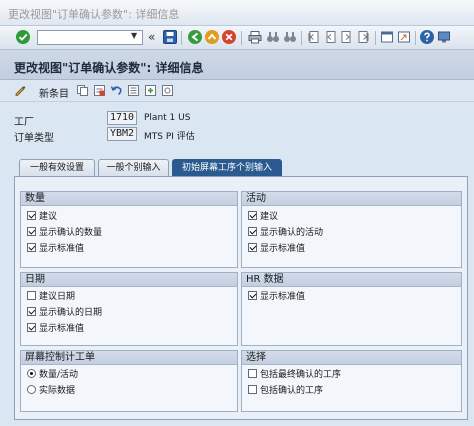 The image size is (474, 426). What do you see at coordinates (55, 329) in the screenshot?
I see `option-dates-show-standard: 显示标准值` at bounding box center [55, 329].